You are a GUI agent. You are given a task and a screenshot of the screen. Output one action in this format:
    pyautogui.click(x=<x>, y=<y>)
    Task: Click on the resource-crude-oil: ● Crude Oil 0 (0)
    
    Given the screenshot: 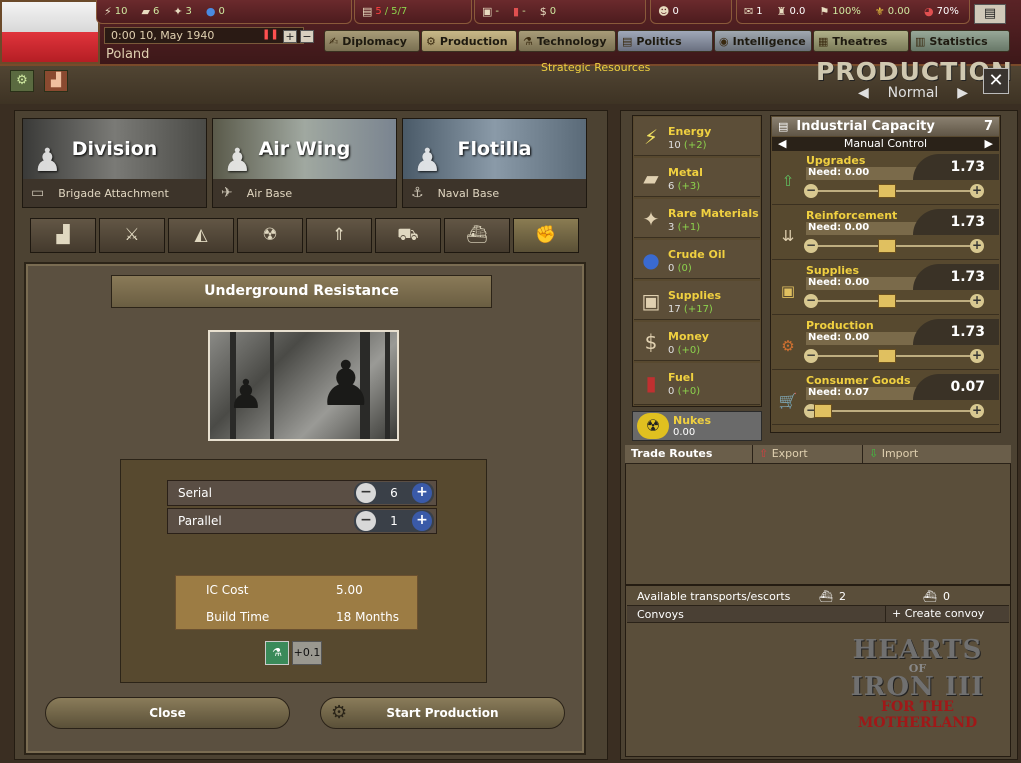 What is the action you would take?
    pyautogui.click(x=697, y=259)
    